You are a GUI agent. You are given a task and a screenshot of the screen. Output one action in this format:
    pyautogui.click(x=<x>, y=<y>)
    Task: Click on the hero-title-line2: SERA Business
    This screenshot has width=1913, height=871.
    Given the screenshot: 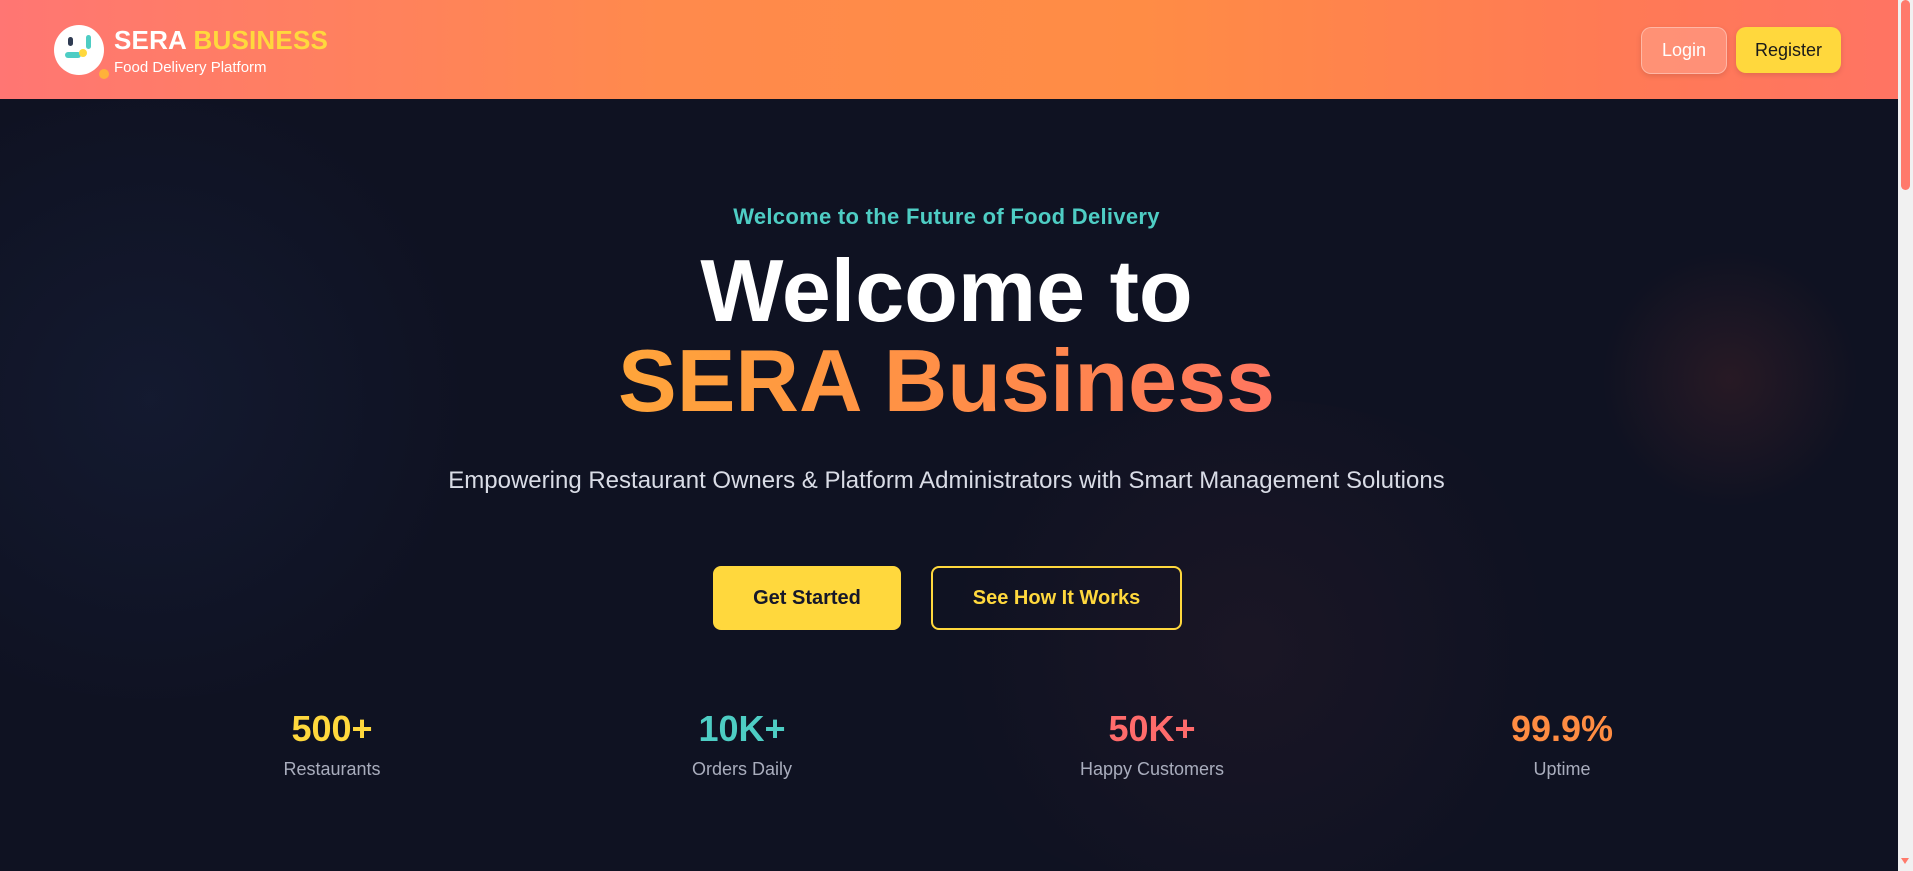 What is the action you would take?
    pyautogui.click(x=946, y=381)
    